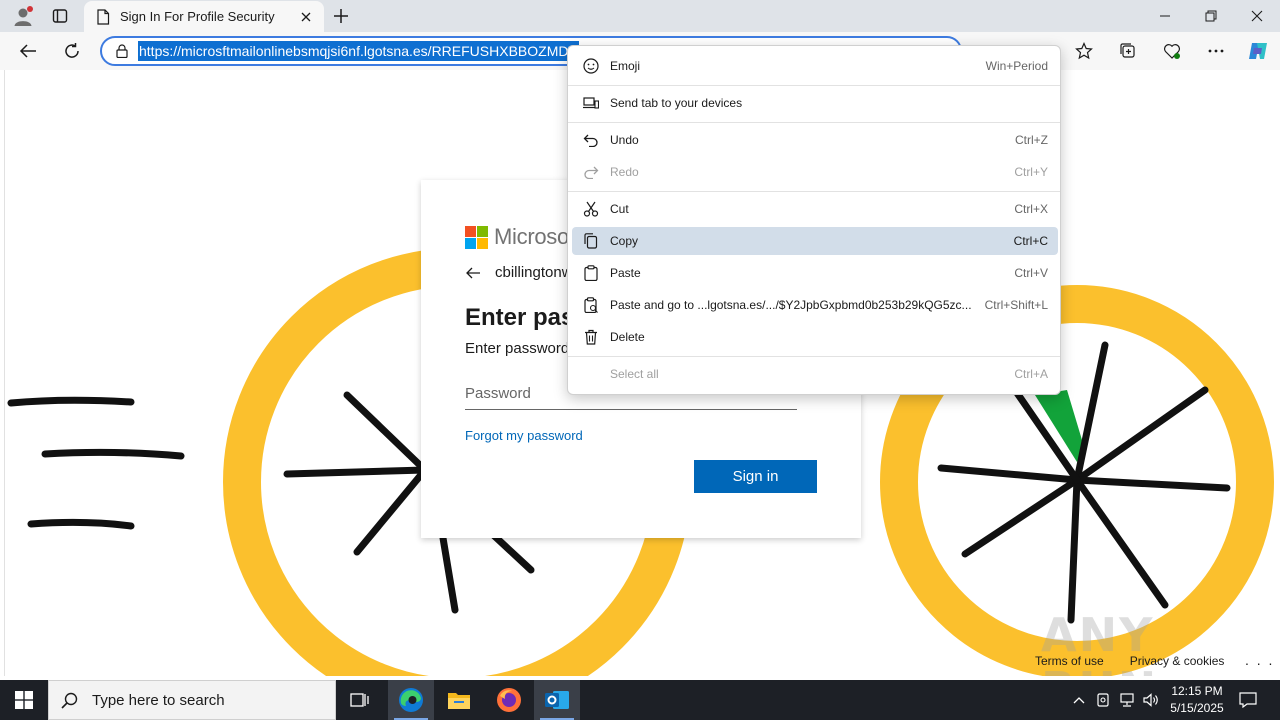  I want to click on identity-banner: cbillingtonw, so click(519, 272).